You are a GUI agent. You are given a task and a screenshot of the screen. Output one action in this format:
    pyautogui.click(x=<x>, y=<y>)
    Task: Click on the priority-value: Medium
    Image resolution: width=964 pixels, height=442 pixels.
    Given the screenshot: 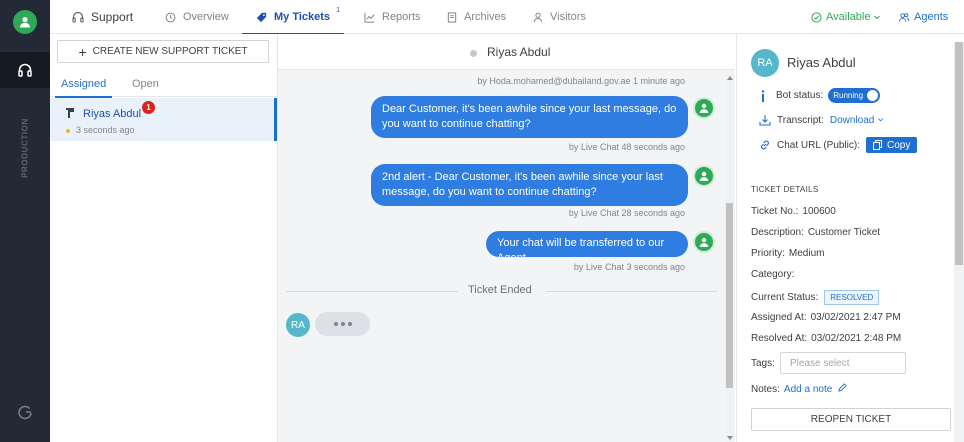 What is the action you would take?
    pyautogui.click(x=806, y=253)
    